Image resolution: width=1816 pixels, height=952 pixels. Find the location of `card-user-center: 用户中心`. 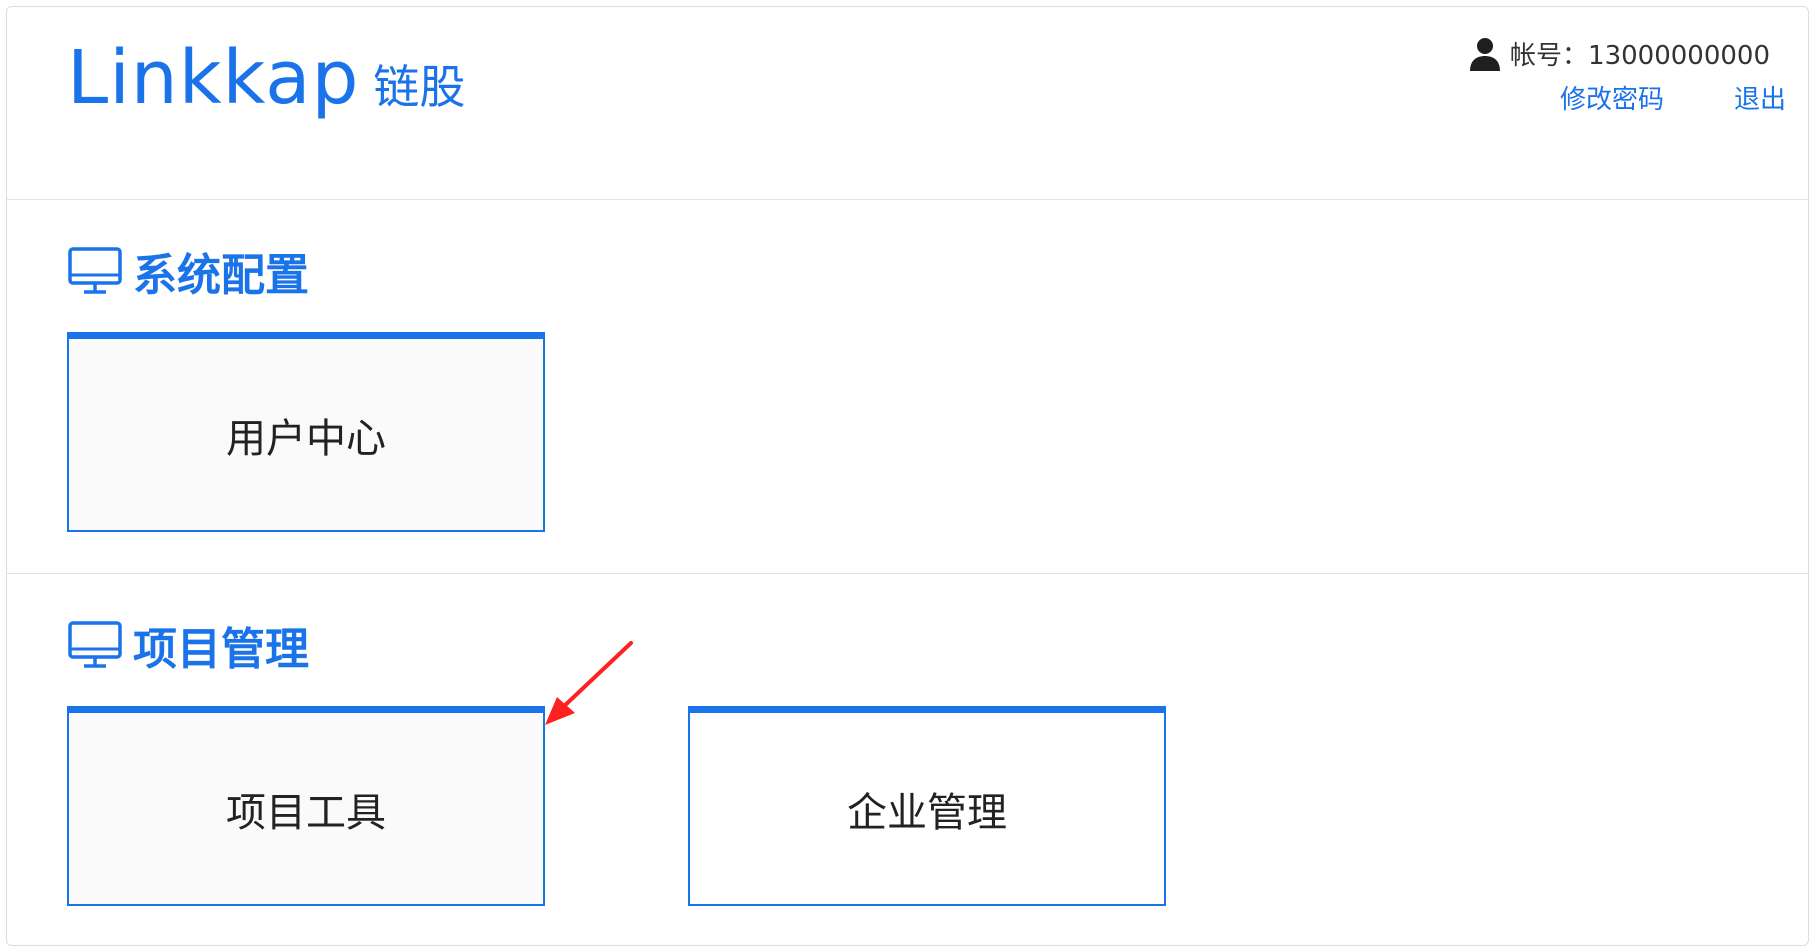

card-user-center: 用户中心 is located at coordinates (306, 432).